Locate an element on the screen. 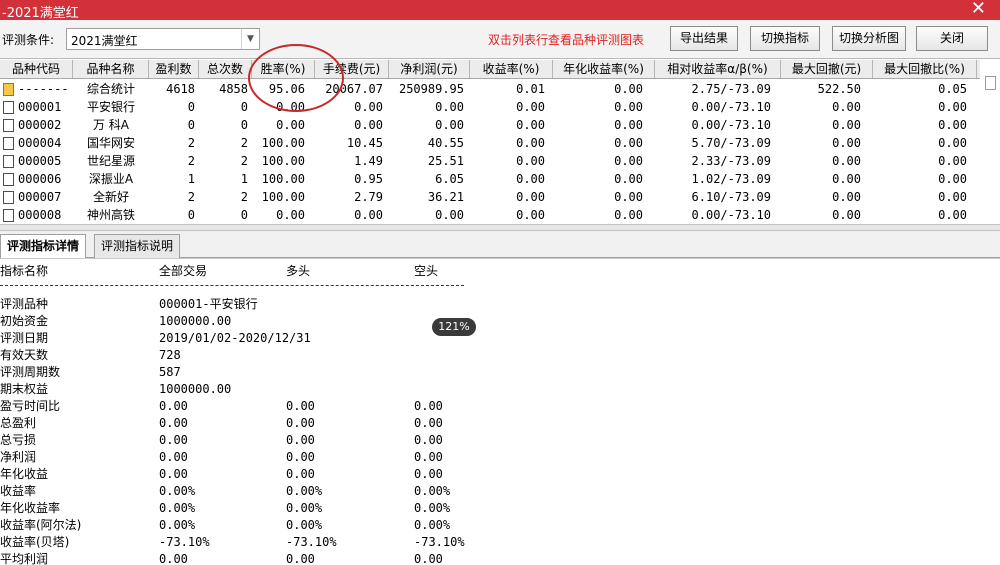  tab-description: 评测指标说明 is located at coordinates (137, 246).